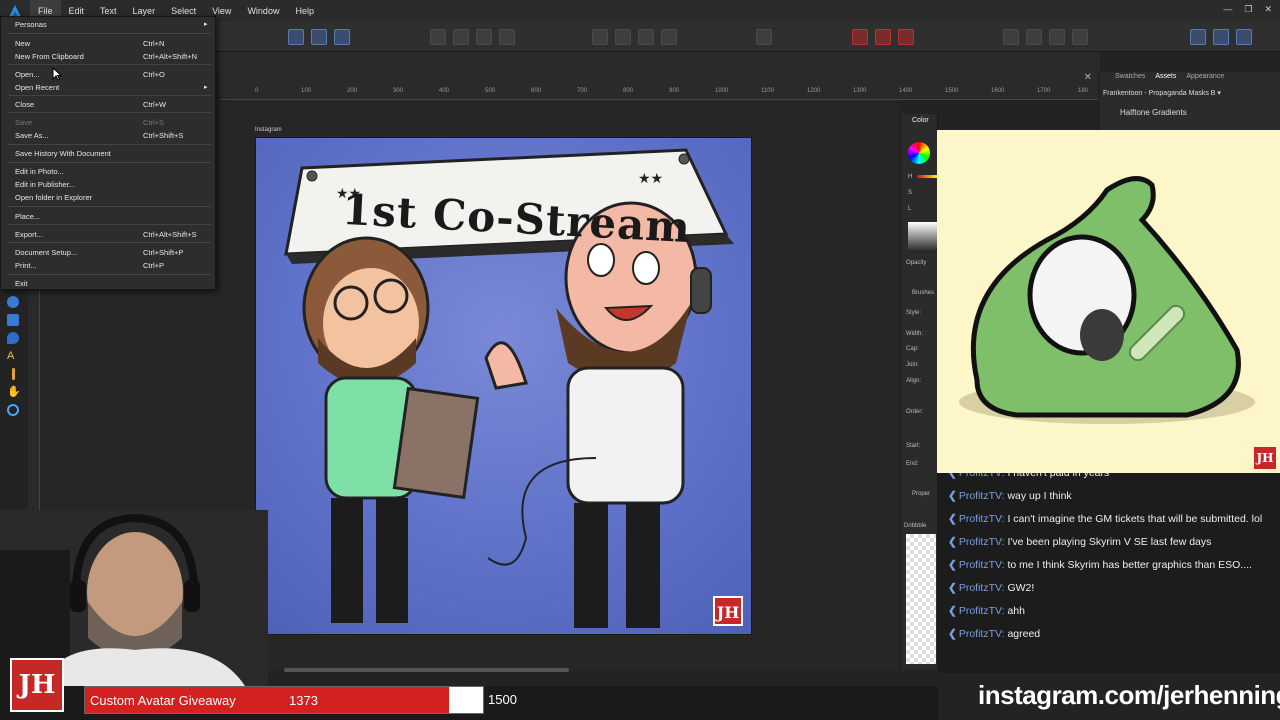 This screenshot has width=1280, height=720. I want to click on color-panel-title: Color, so click(920, 120).